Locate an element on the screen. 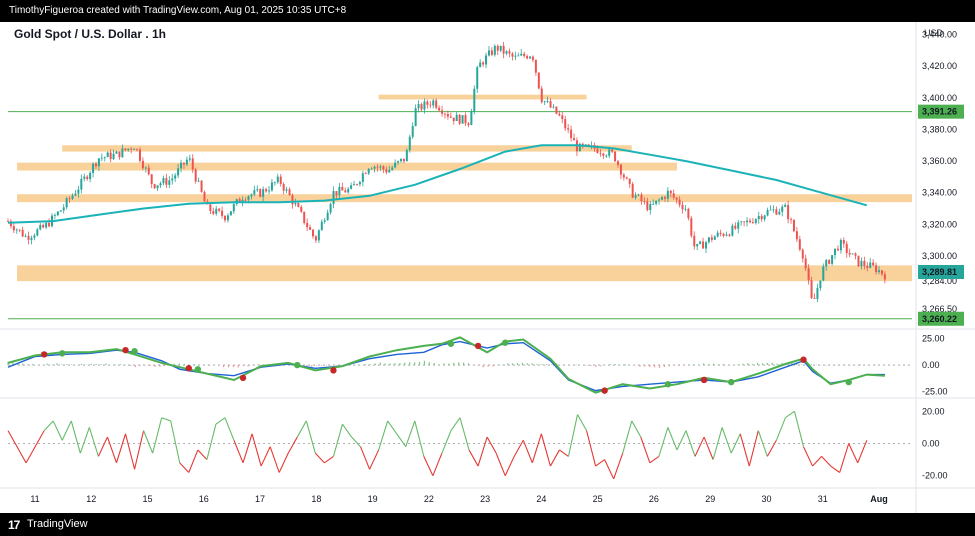 This screenshot has width=975, height=536. oscillator2-tick-label: -20.00 is located at coordinates (935, 476).